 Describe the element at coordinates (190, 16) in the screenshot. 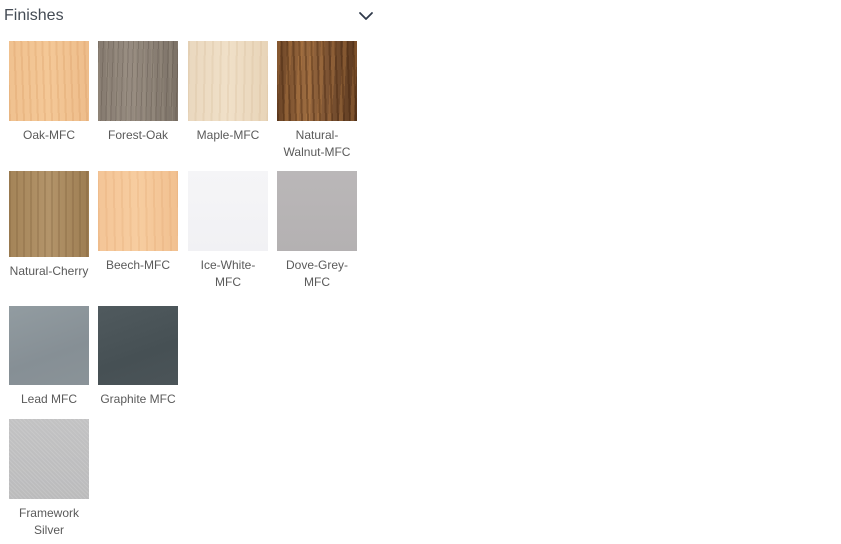

I see `finishes-section-header: Finishes` at that location.